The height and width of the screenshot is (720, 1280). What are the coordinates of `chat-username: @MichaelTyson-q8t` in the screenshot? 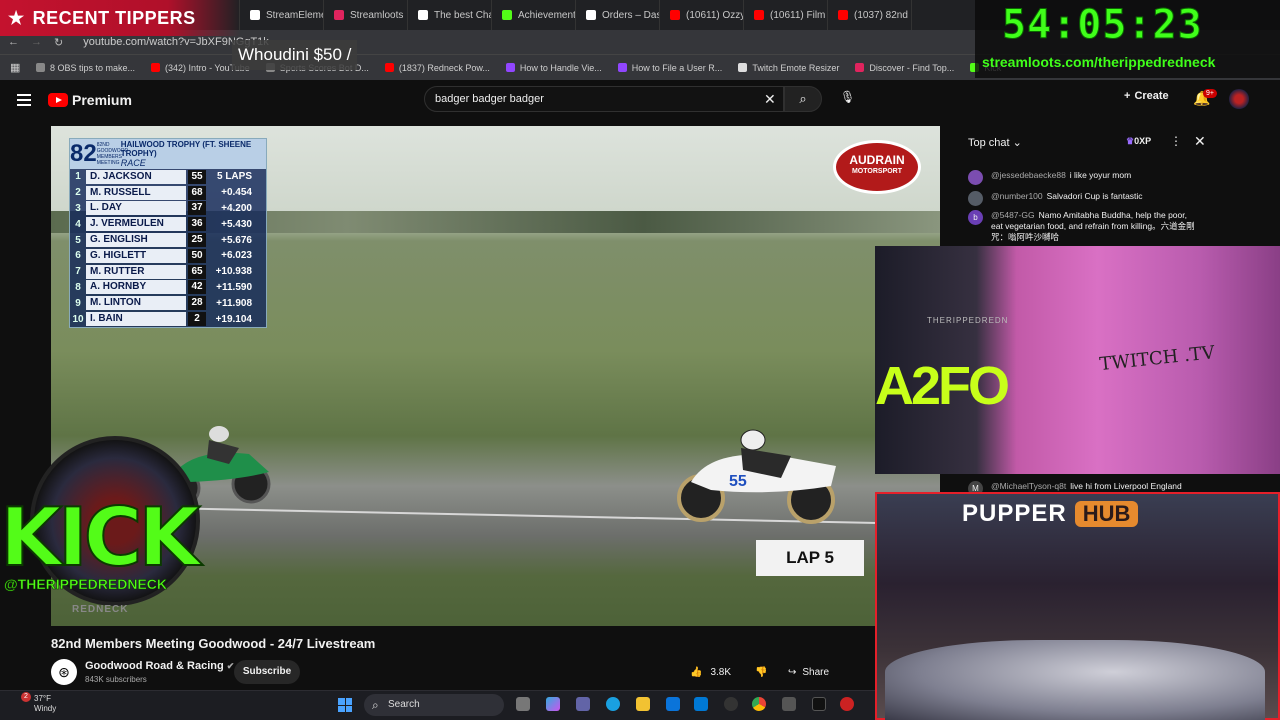 It's located at (1028, 486).